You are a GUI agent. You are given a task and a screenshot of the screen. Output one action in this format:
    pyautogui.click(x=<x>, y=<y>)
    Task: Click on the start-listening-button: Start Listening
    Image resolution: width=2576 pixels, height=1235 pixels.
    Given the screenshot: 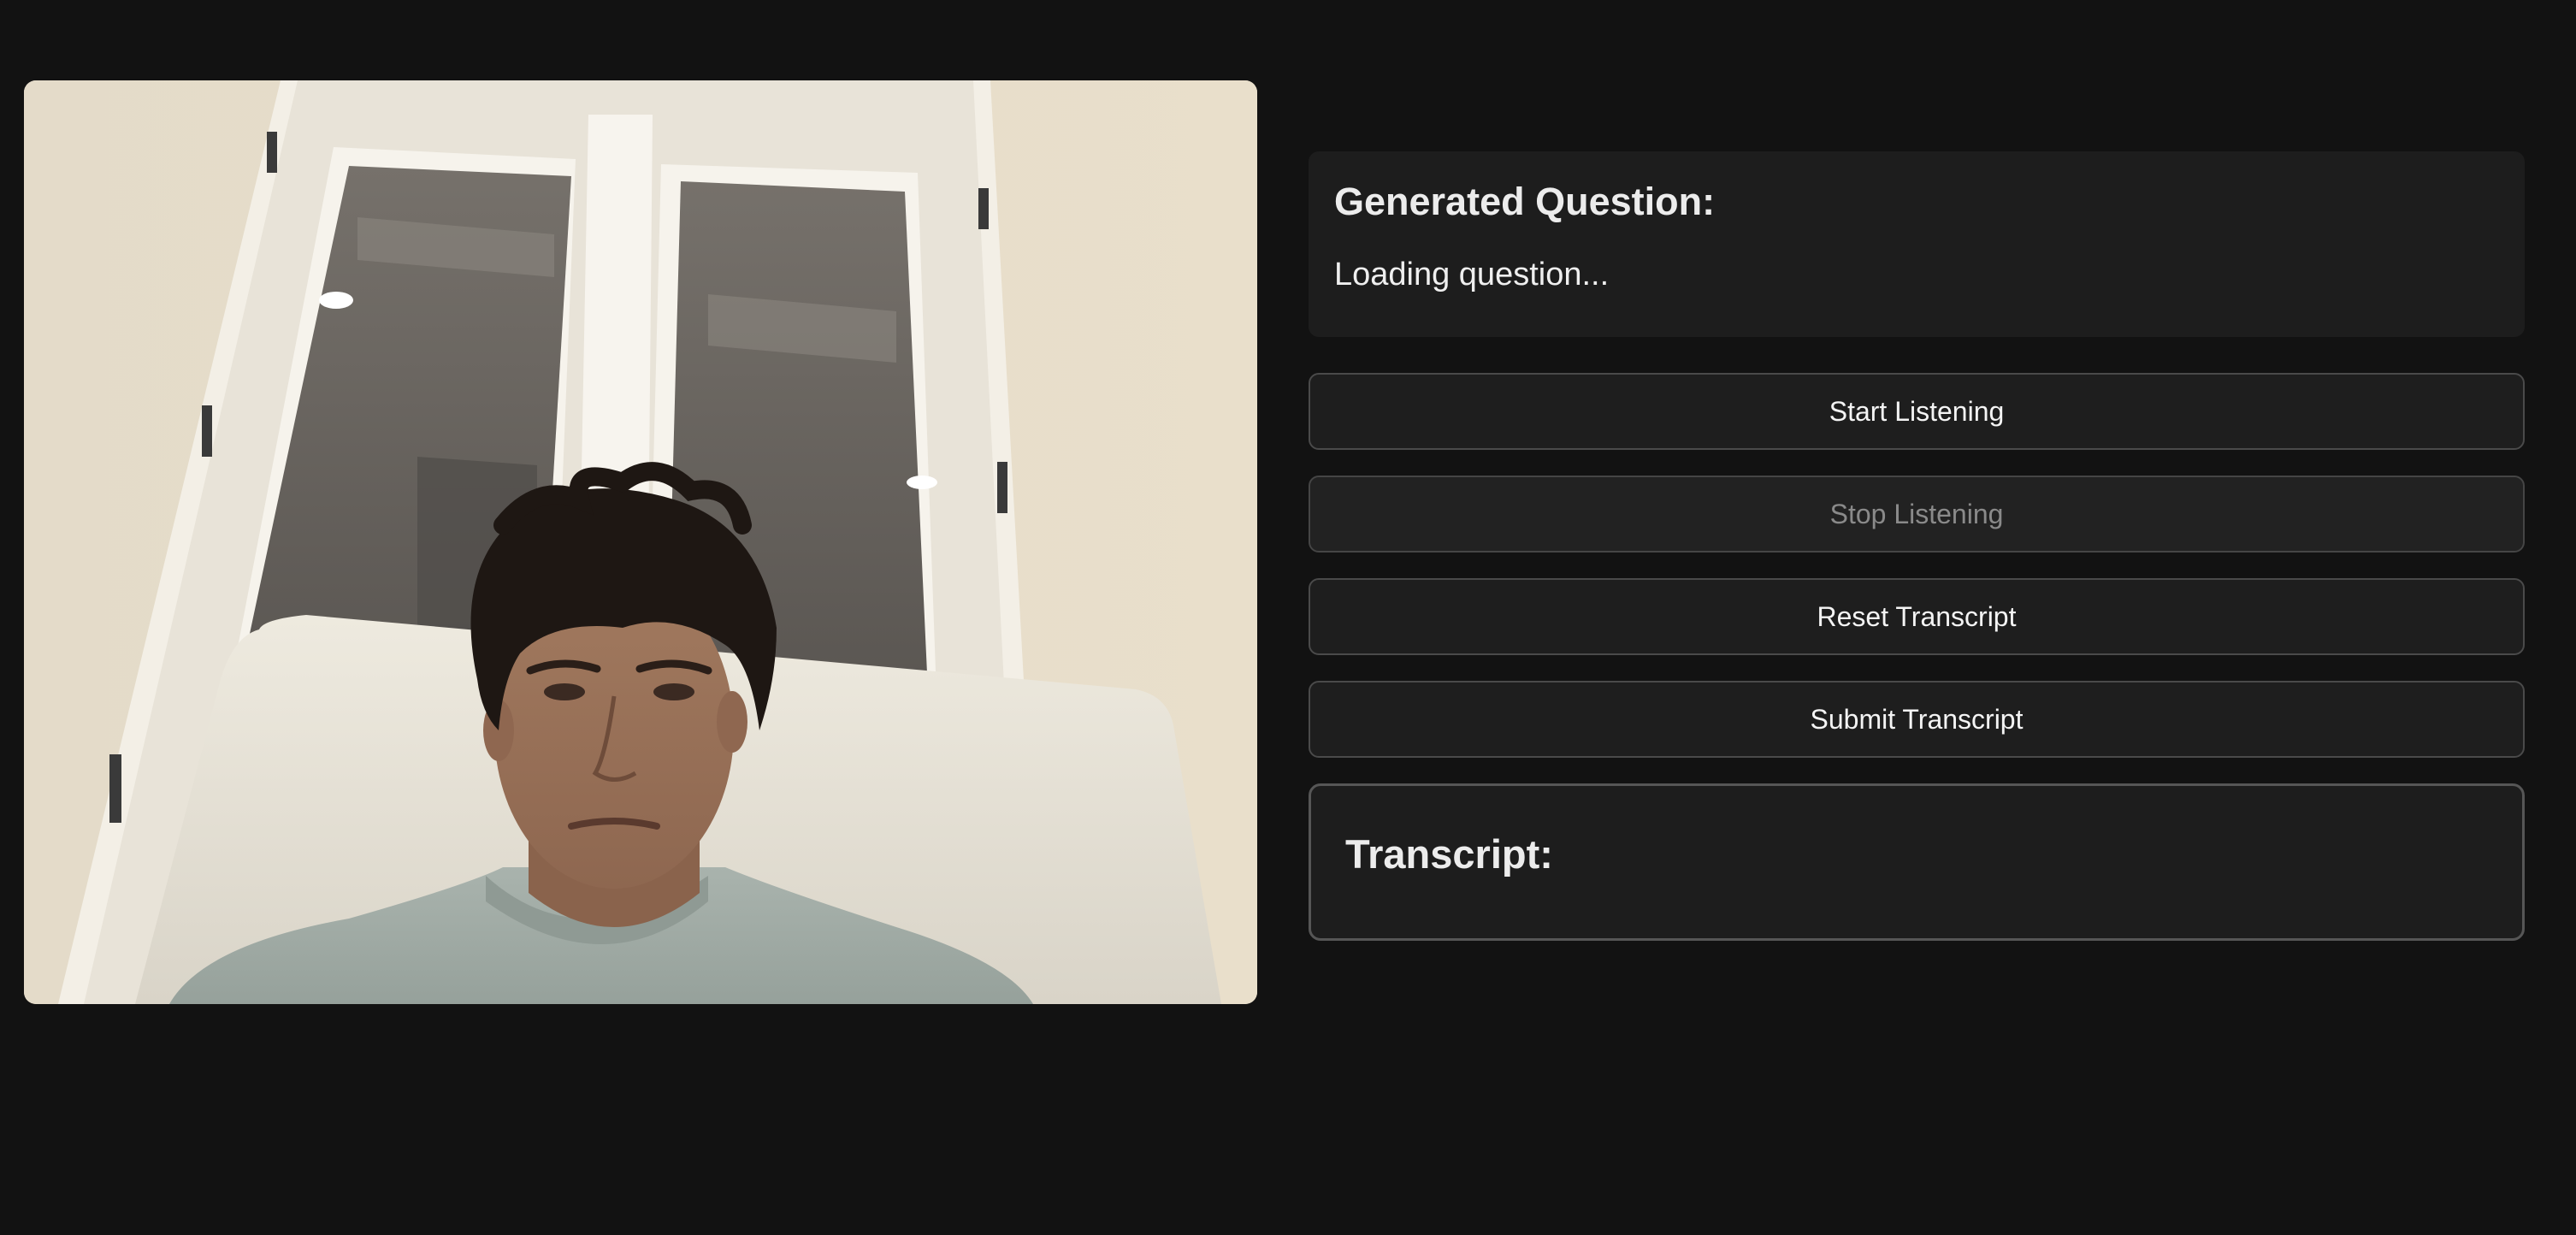 What is the action you would take?
    pyautogui.click(x=1917, y=411)
    